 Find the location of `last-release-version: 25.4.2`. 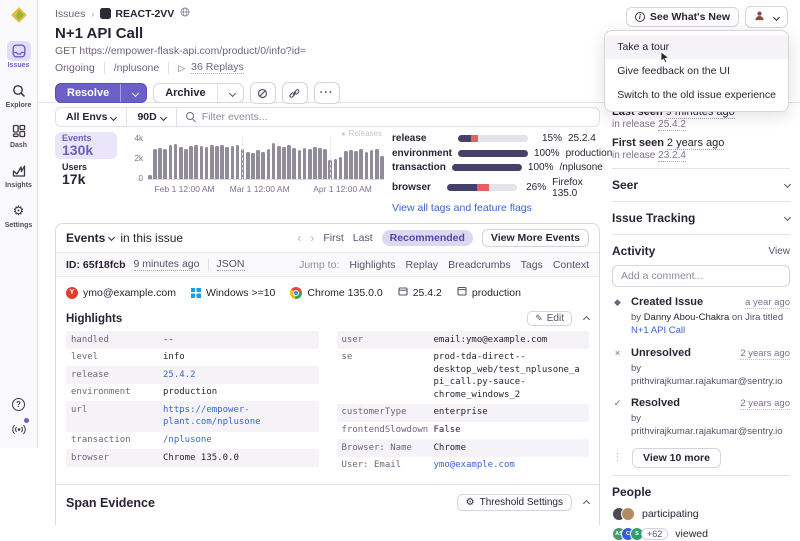

last-release-version: 25.4.2 is located at coordinates (672, 125).